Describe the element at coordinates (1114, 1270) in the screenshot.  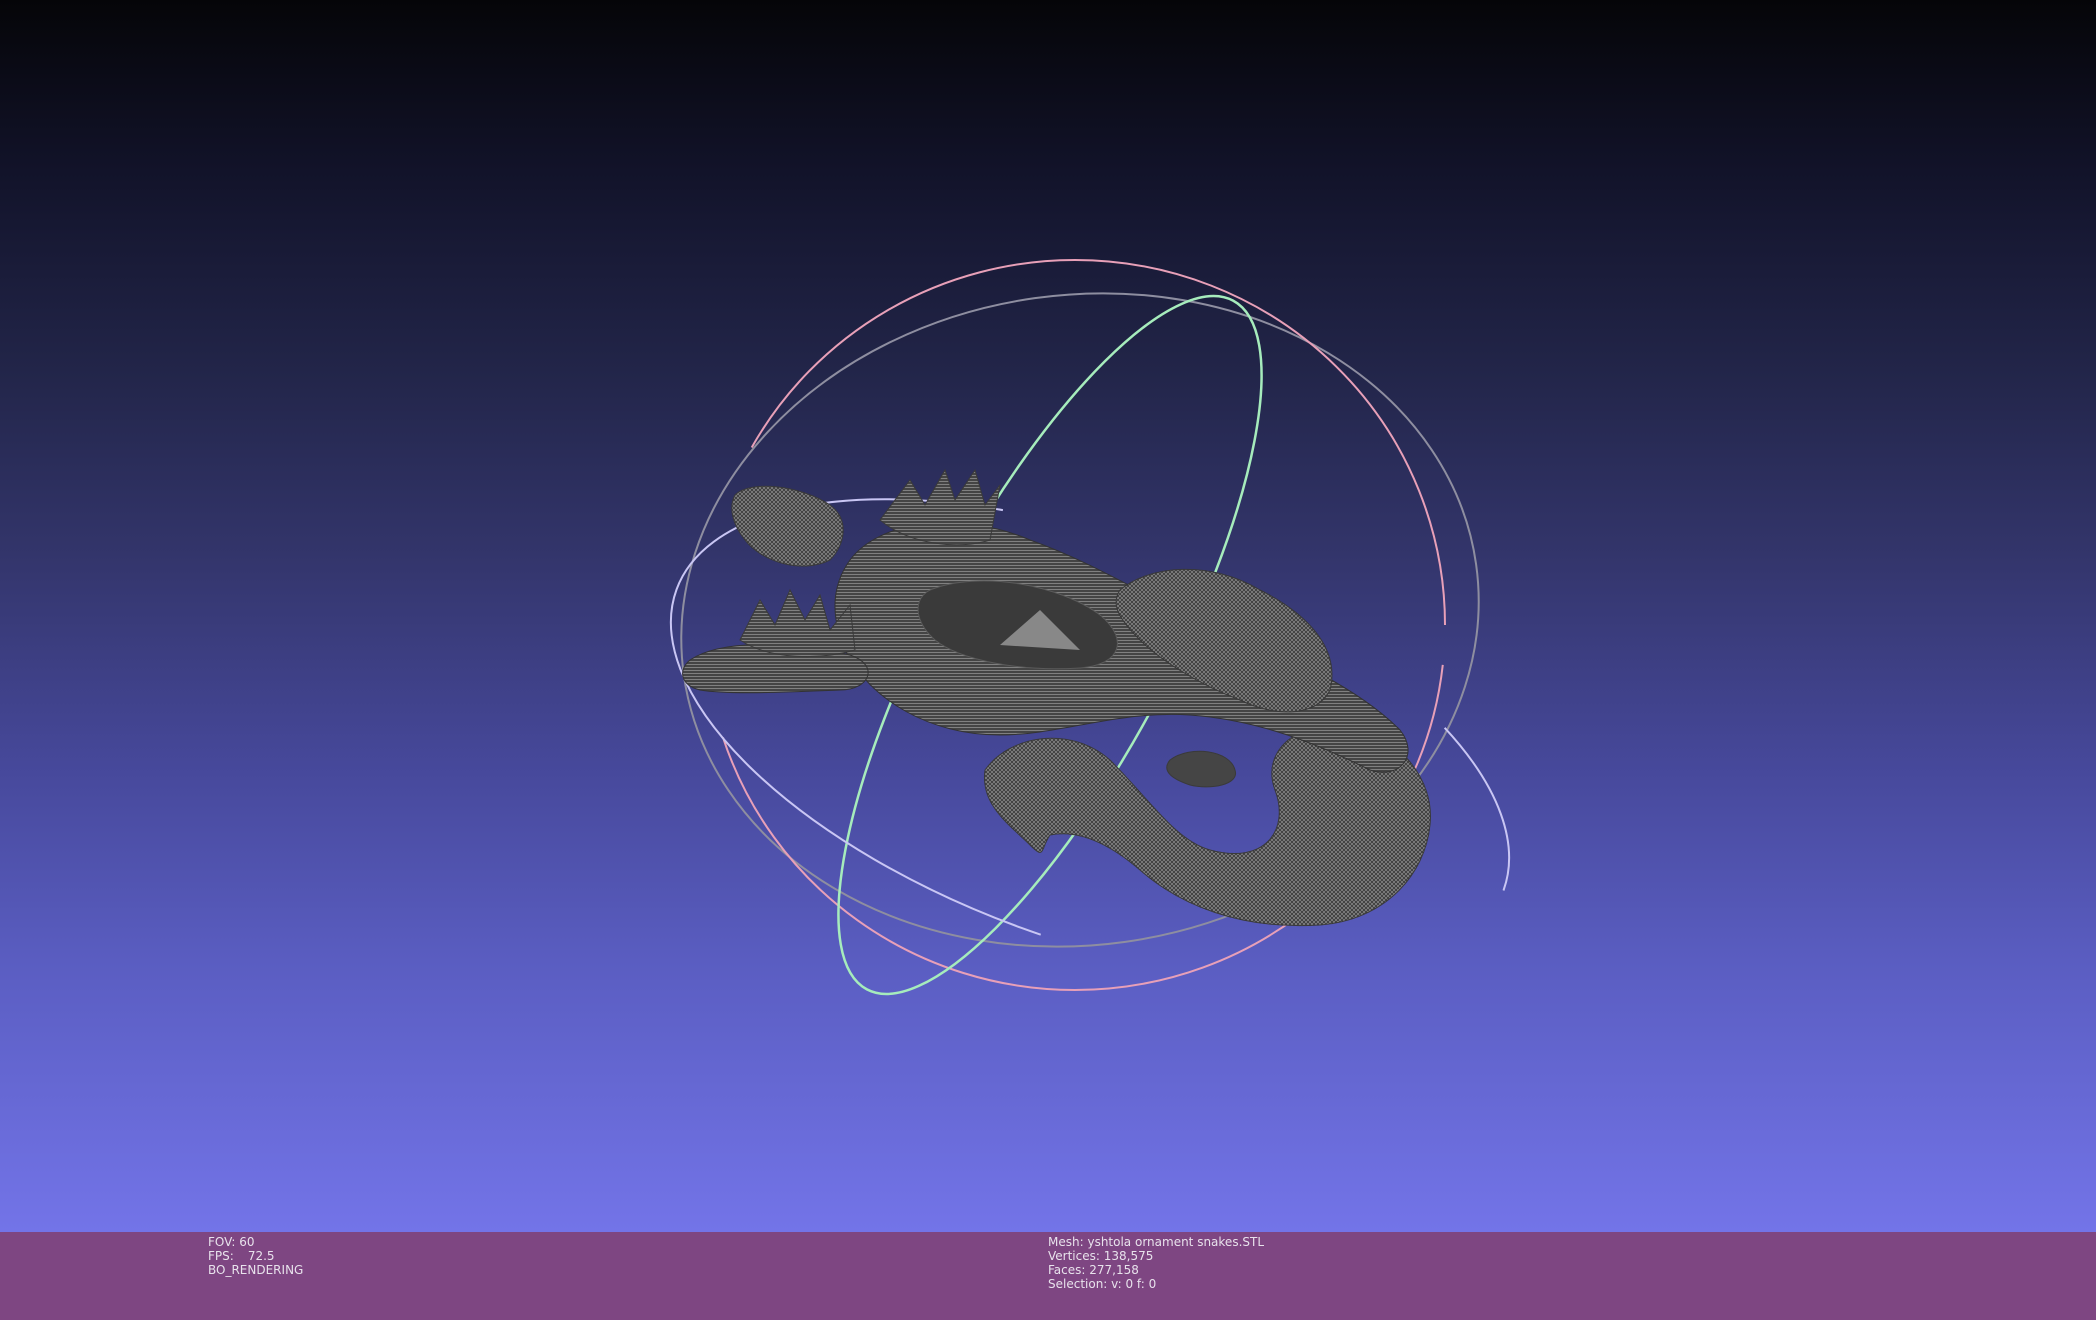
I see `faces-value: 277,158` at that location.